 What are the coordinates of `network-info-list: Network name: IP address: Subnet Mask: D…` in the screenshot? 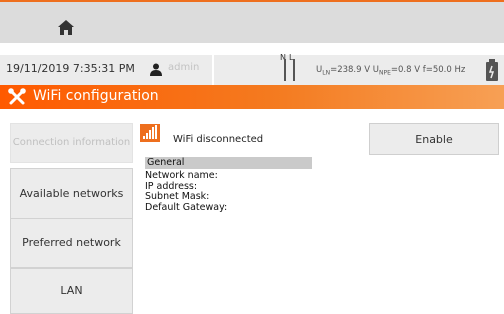 It's located at (186, 191).